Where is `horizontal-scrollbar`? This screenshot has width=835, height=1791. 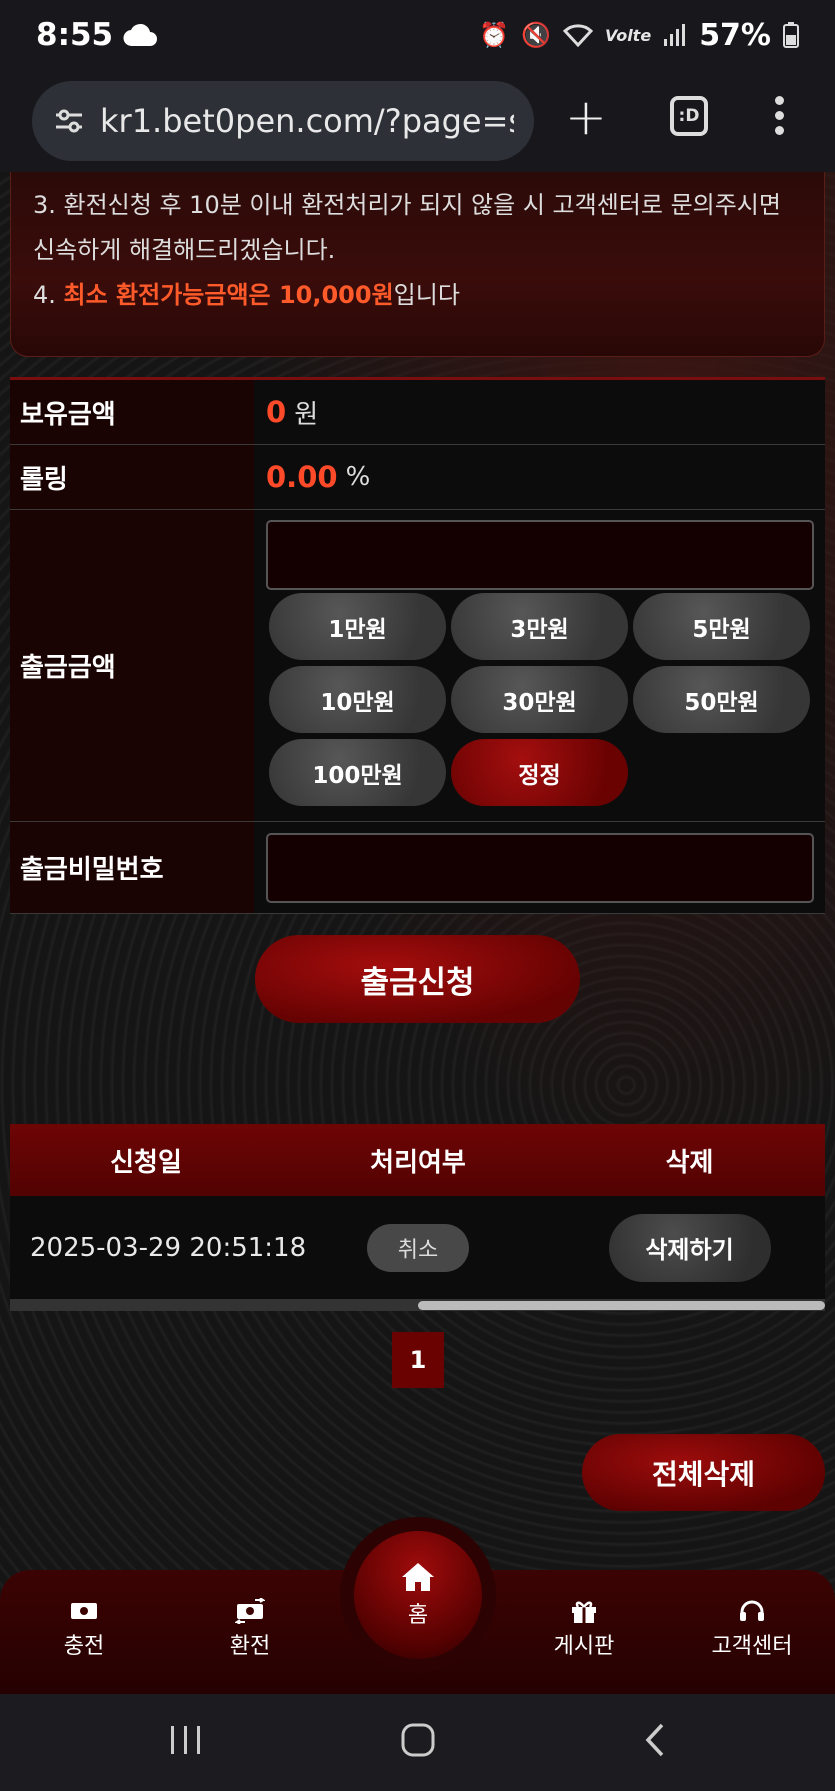
horizontal-scrollbar is located at coordinates (417, 1305).